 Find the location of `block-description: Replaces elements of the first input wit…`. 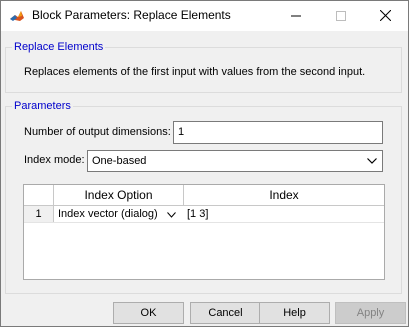

block-description: Replaces elements of the first input wit… is located at coordinates (195, 72).